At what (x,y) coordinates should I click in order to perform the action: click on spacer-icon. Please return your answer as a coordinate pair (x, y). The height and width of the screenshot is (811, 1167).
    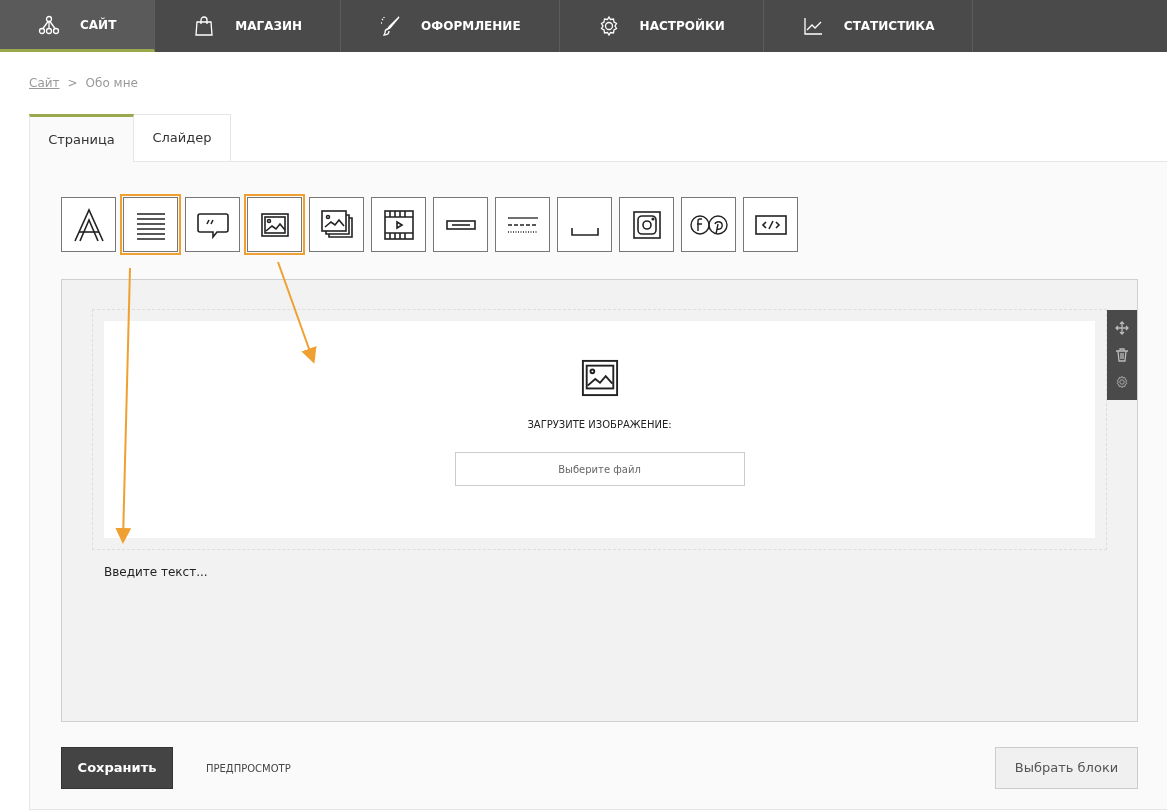
    Looking at the image, I should click on (584, 231).